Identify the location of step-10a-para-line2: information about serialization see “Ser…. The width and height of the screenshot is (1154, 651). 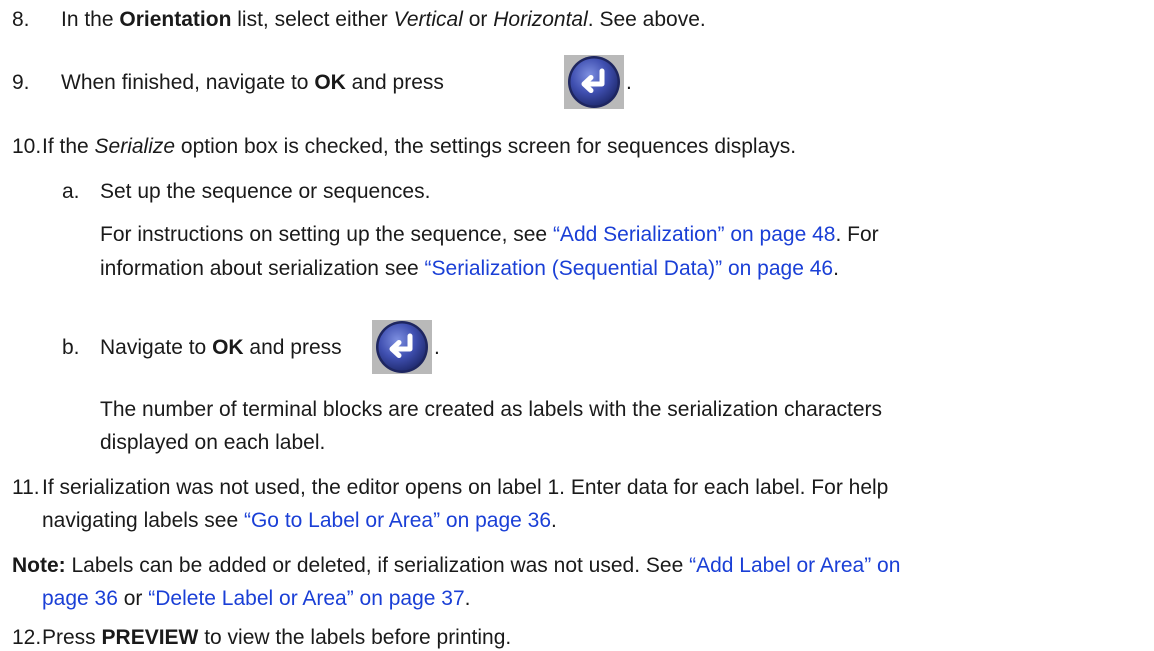
(469, 268).